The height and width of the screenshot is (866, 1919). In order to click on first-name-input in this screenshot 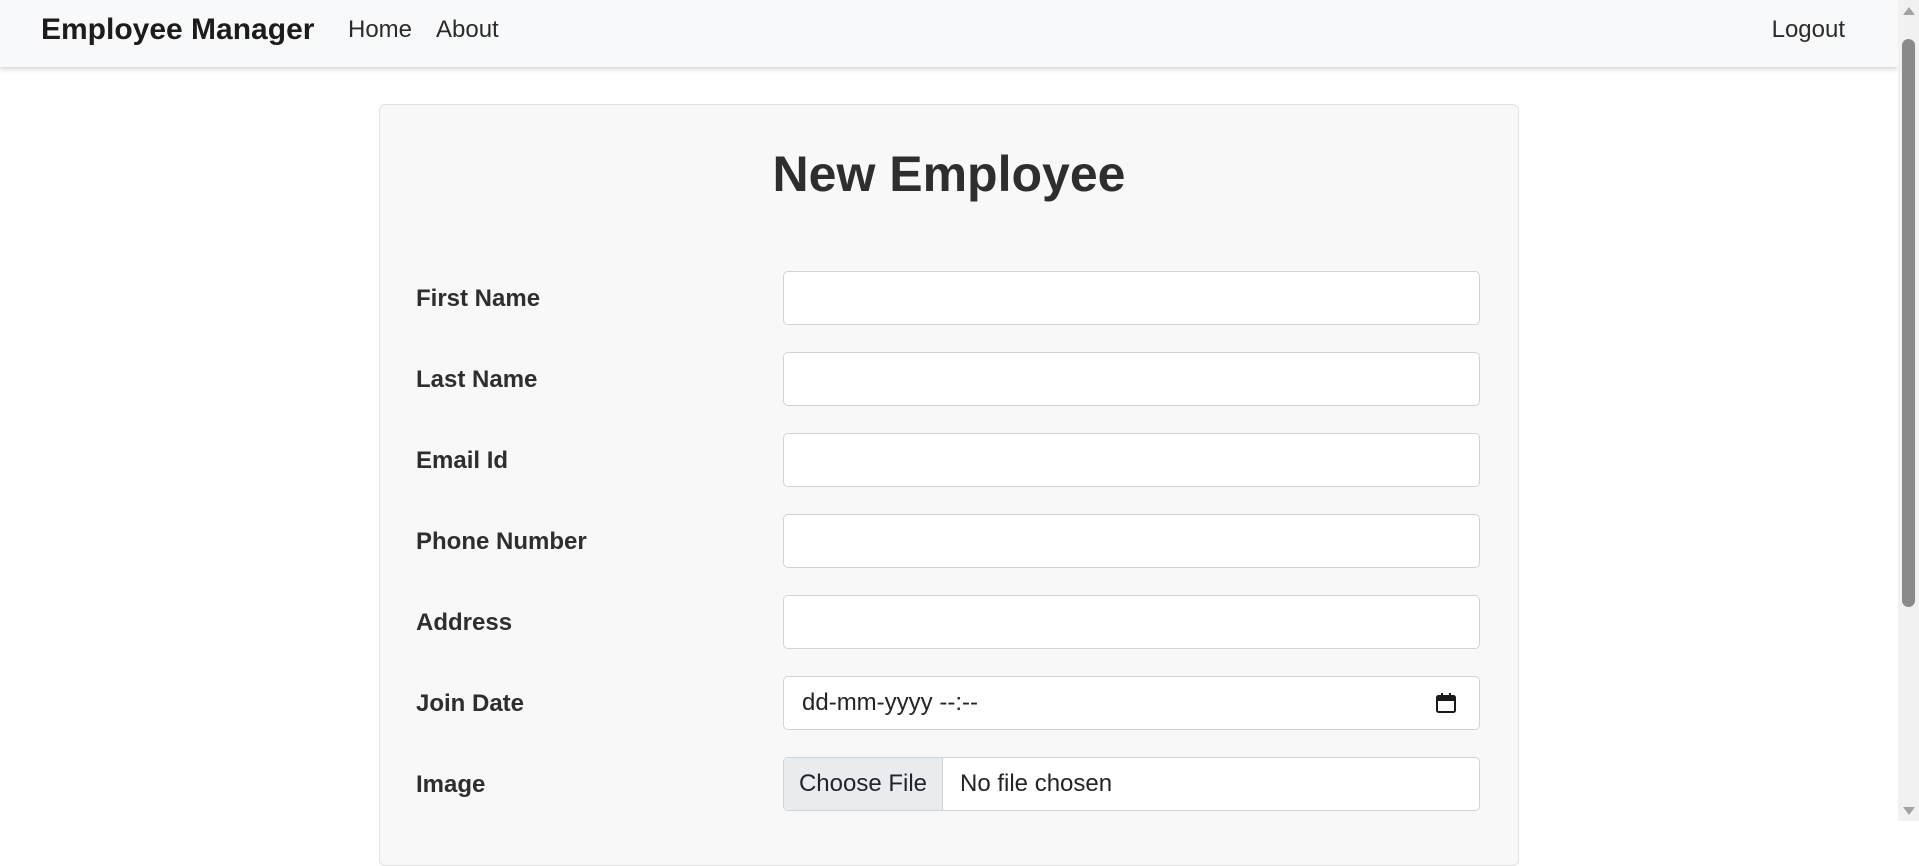, I will do `click(1131, 298)`.